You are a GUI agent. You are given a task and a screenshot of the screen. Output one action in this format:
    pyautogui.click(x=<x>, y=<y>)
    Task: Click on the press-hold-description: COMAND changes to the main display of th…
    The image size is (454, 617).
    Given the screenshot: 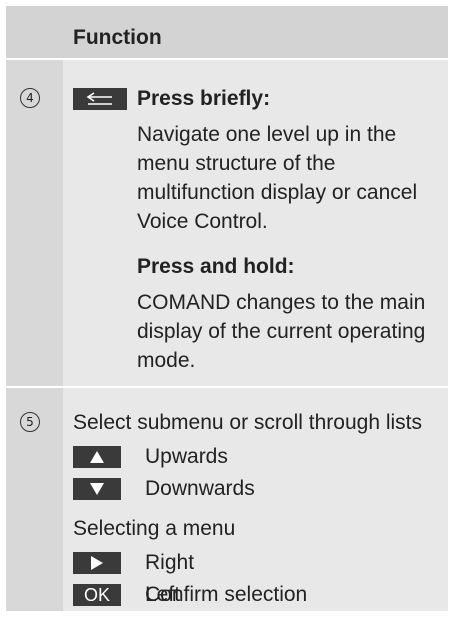 What is the action you would take?
    pyautogui.click(x=281, y=331)
    